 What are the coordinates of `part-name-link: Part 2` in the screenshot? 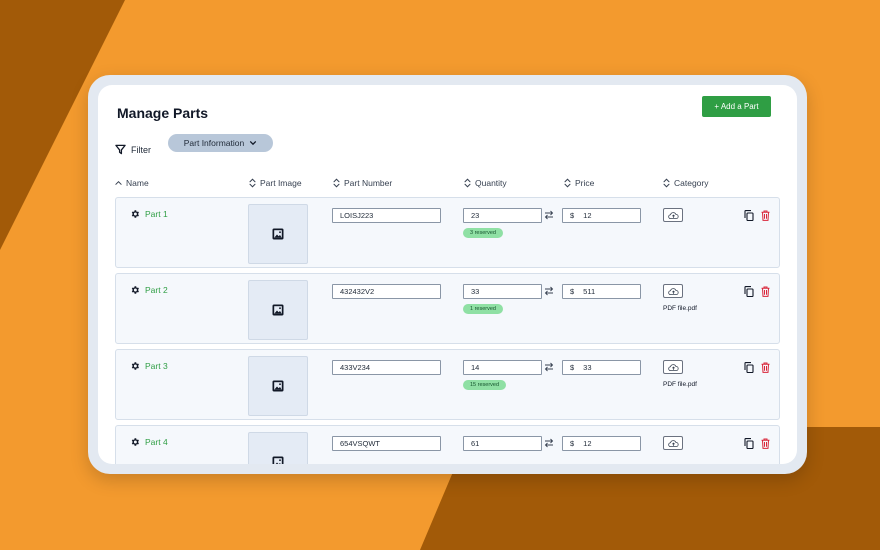 It's located at (149, 290).